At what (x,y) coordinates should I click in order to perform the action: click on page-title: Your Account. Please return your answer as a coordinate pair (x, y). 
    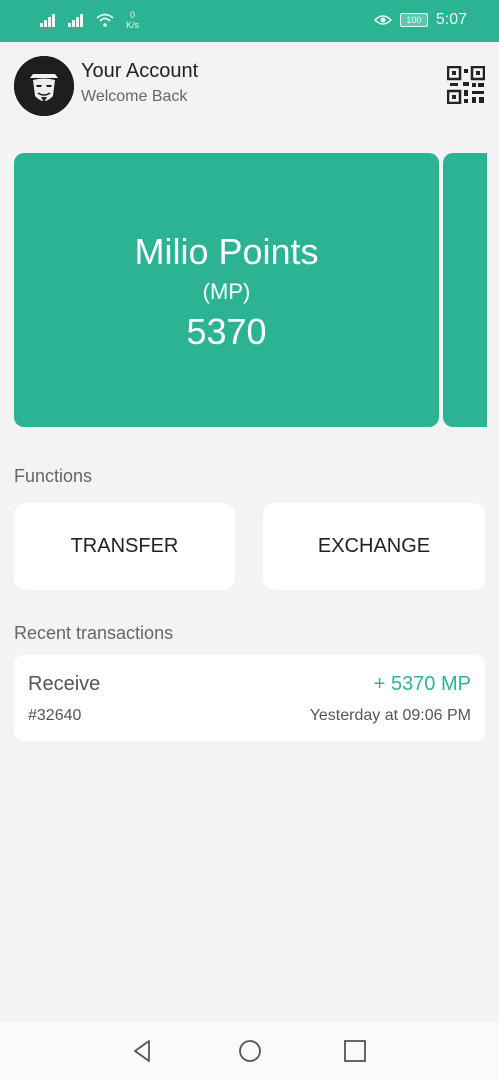
    Looking at the image, I should click on (140, 71).